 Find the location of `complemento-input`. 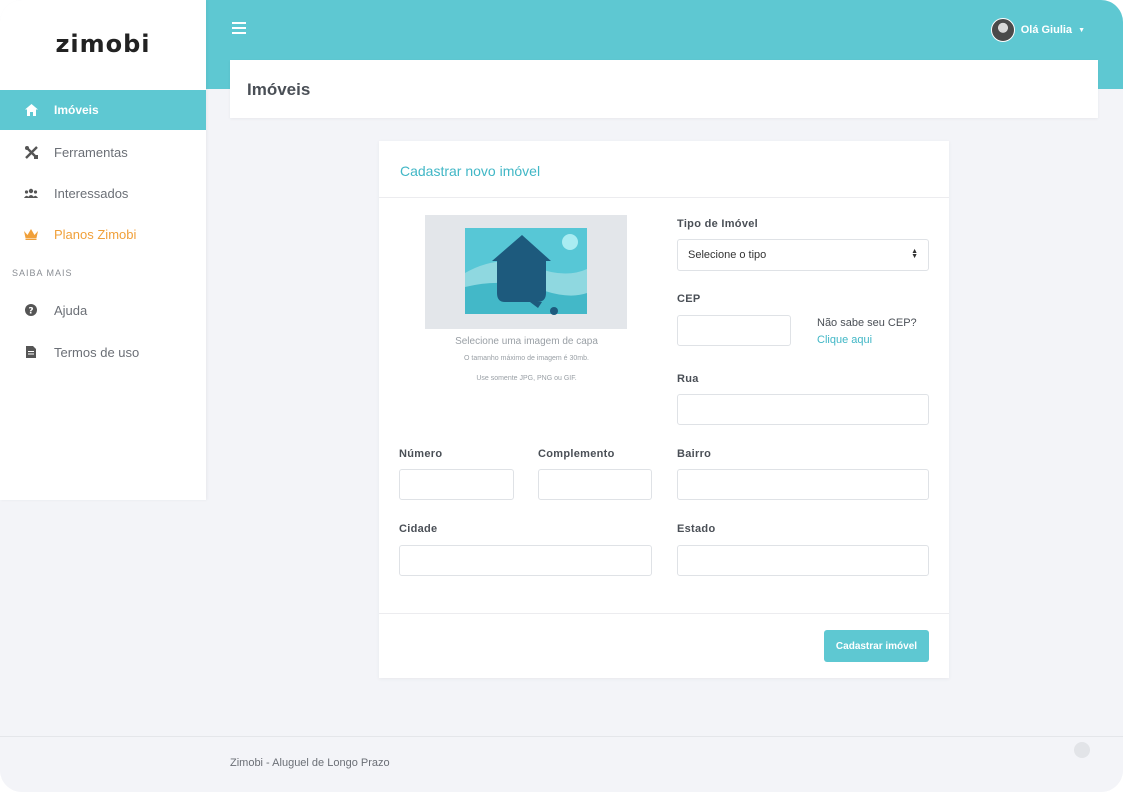

complemento-input is located at coordinates (595, 484).